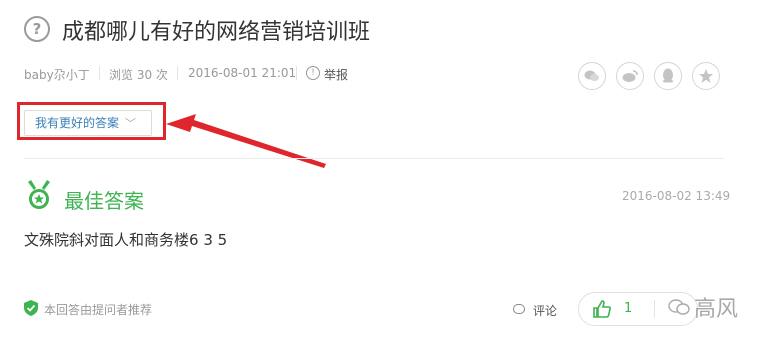 The width and height of the screenshot is (774, 346). Describe the element at coordinates (602, 309) in the screenshot. I see `thumbs-up-icon` at that location.